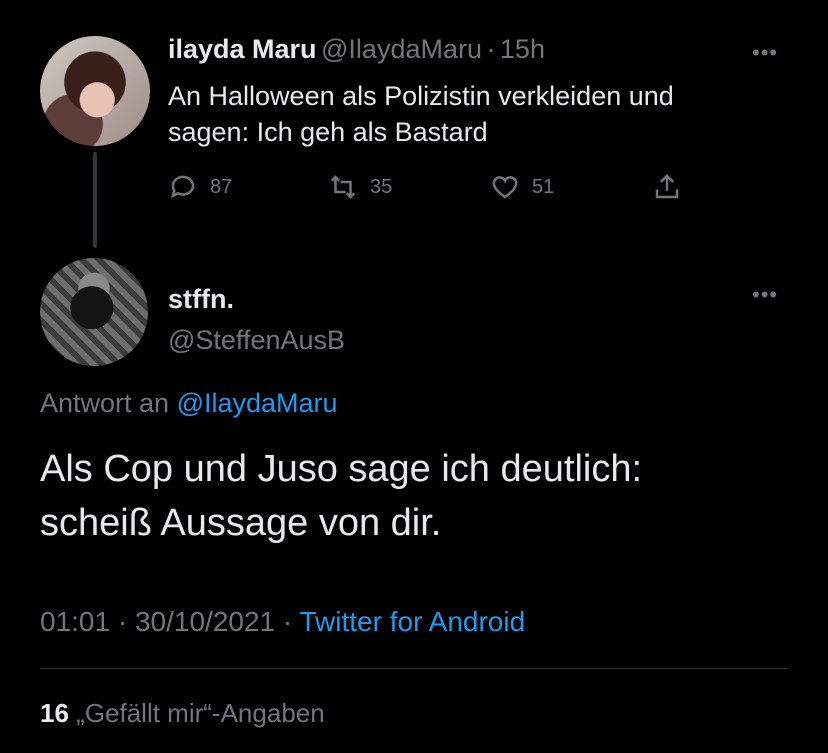 The width and height of the screenshot is (828, 753). What do you see at coordinates (381, 186) in the screenshot?
I see `retweet-count: 35` at bounding box center [381, 186].